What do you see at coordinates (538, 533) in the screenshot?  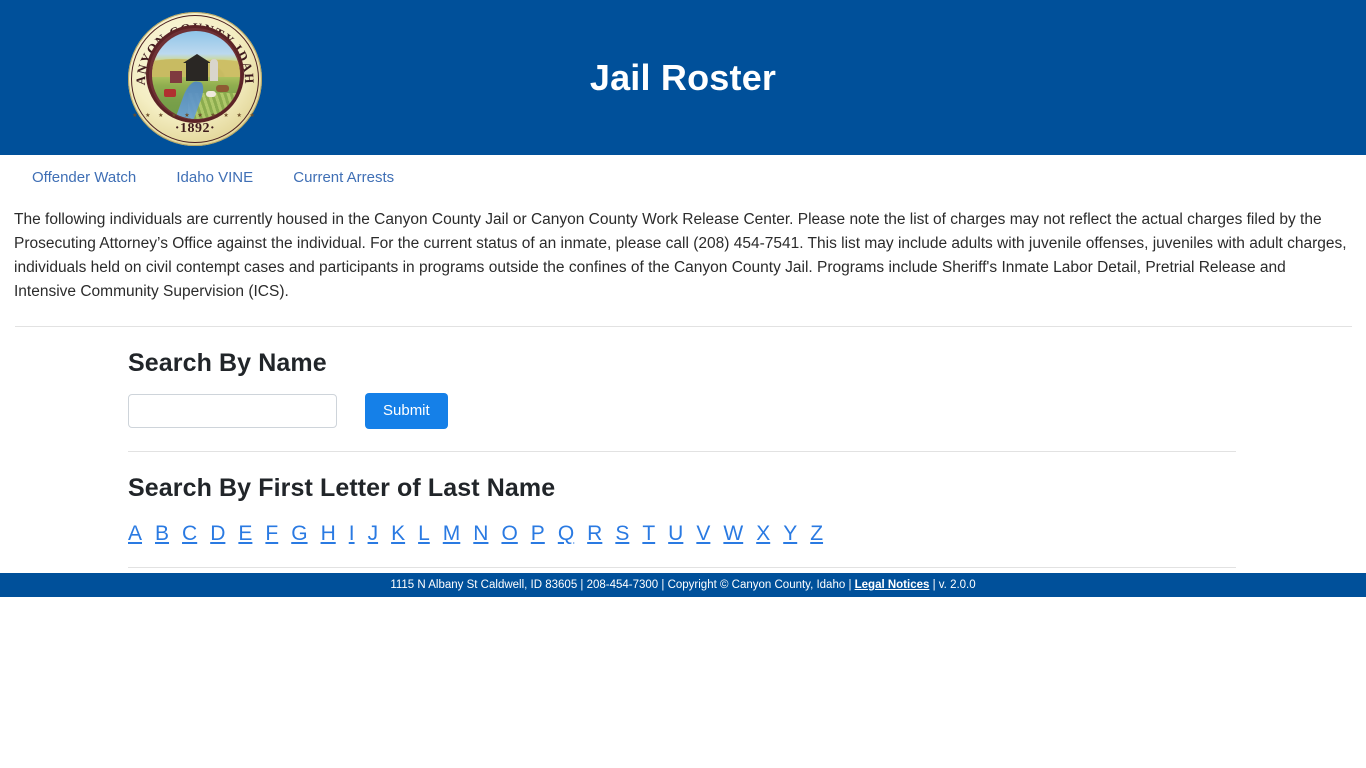 I see `letter-link-p: P` at bounding box center [538, 533].